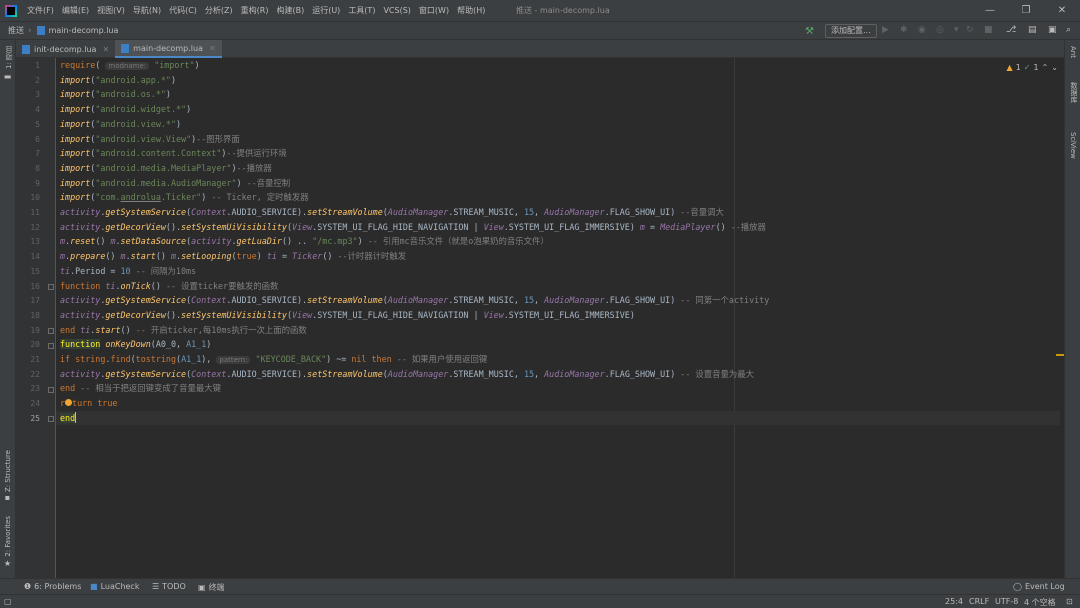 The height and width of the screenshot is (608, 1080). I want to click on event-log-tool-button: ◯ Event Log, so click(1039, 586).